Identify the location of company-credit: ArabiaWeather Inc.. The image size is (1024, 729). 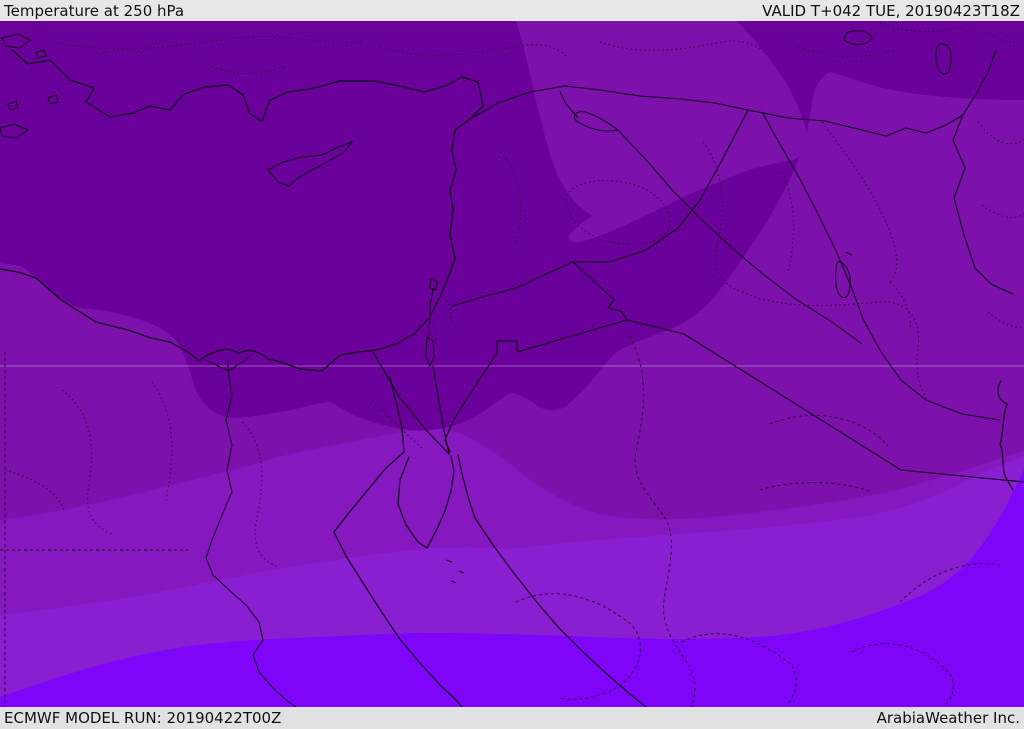
(948, 718).